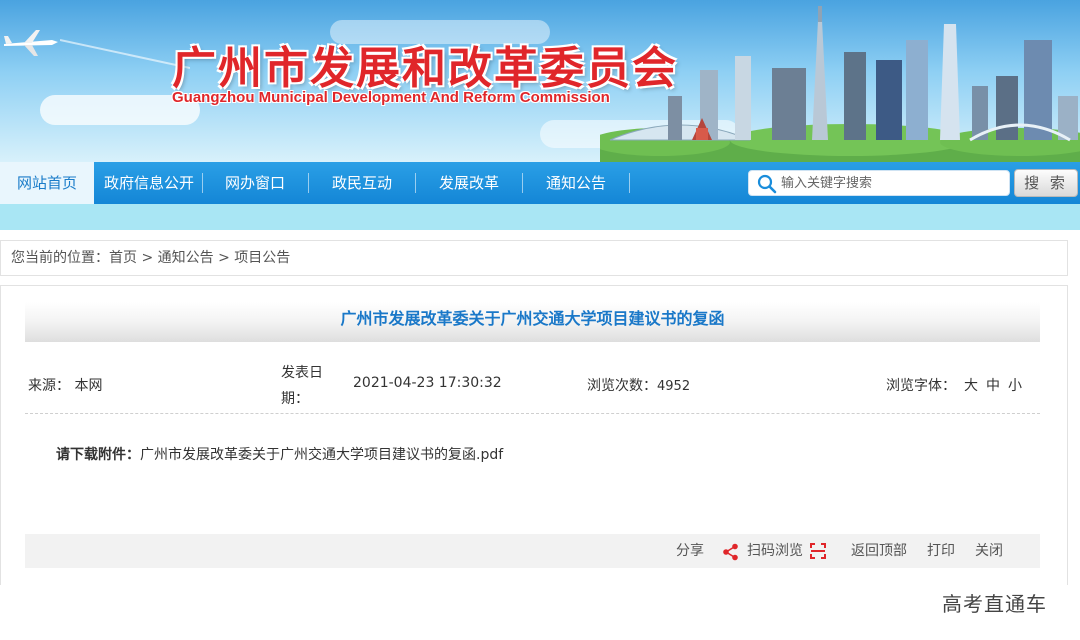  I want to click on city-skyline-image, so click(840, 84).